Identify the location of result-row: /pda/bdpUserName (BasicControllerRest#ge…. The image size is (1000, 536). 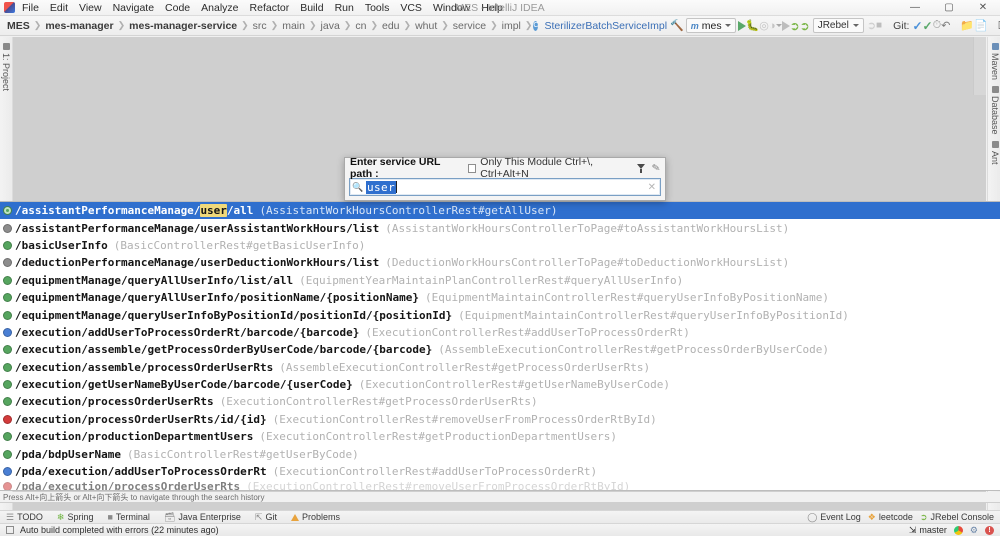
(500, 453).